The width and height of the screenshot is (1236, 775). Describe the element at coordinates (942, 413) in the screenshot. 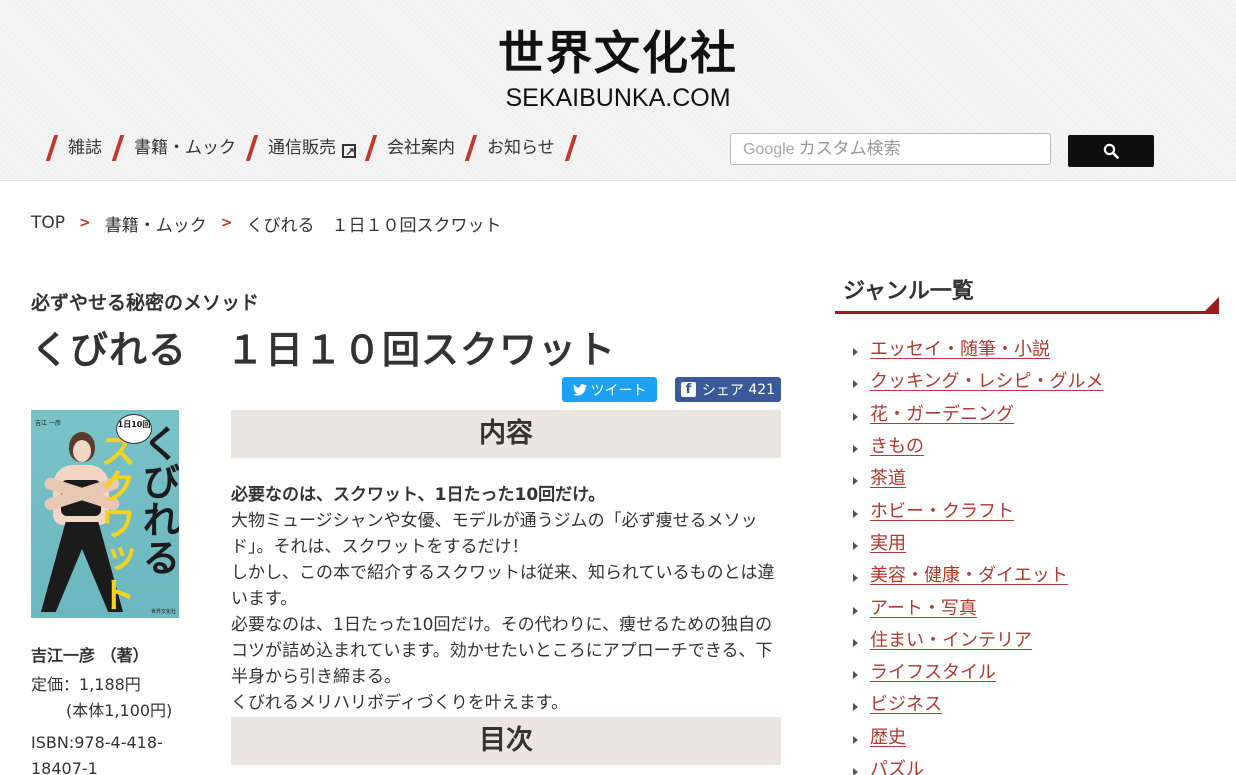

I see `genre-link: 花・ガーデニング` at that location.